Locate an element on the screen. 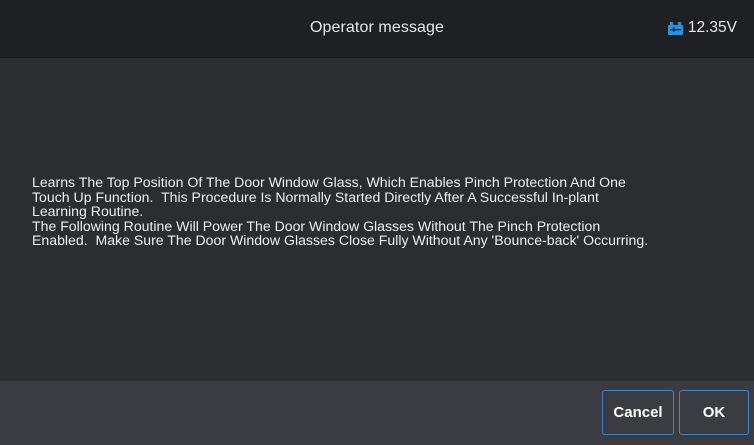  vehicle-battery-icon is located at coordinates (675, 28).